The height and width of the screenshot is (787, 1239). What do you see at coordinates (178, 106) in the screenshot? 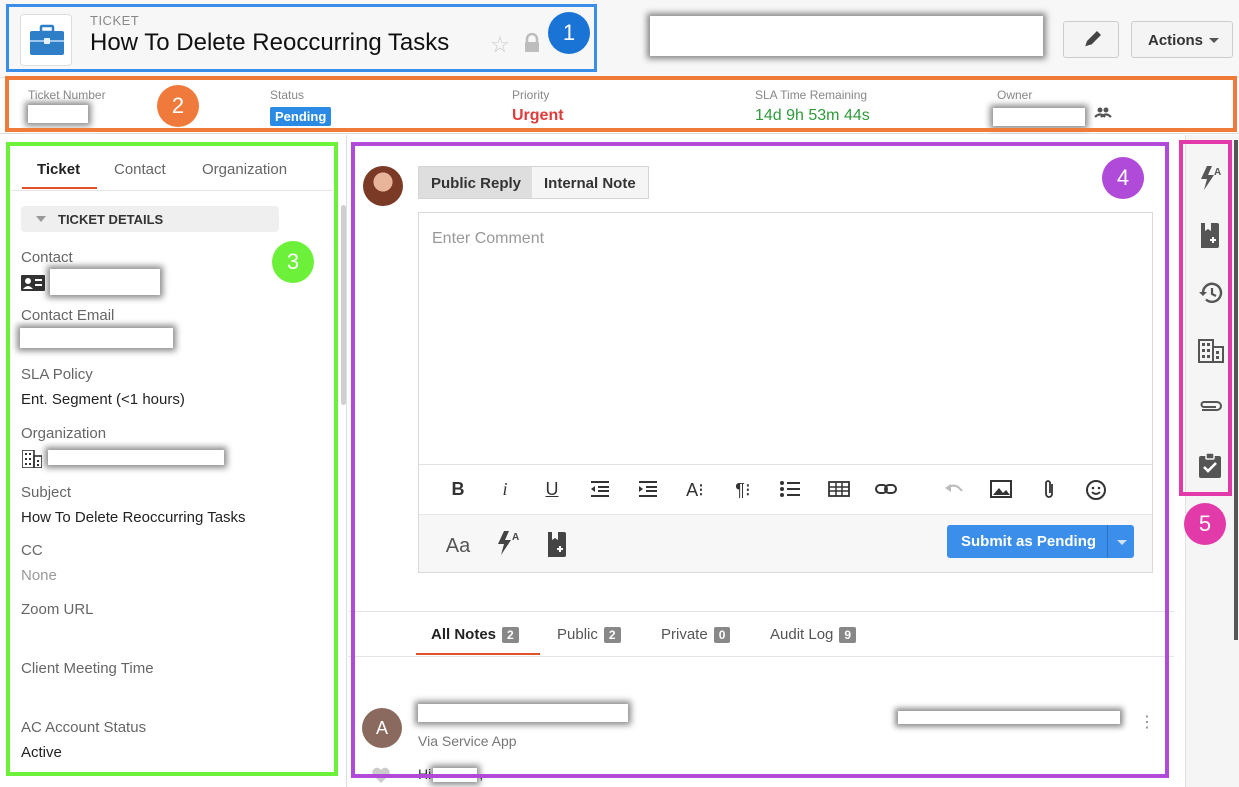
I see `callout-badge-2: 2` at bounding box center [178, 106].